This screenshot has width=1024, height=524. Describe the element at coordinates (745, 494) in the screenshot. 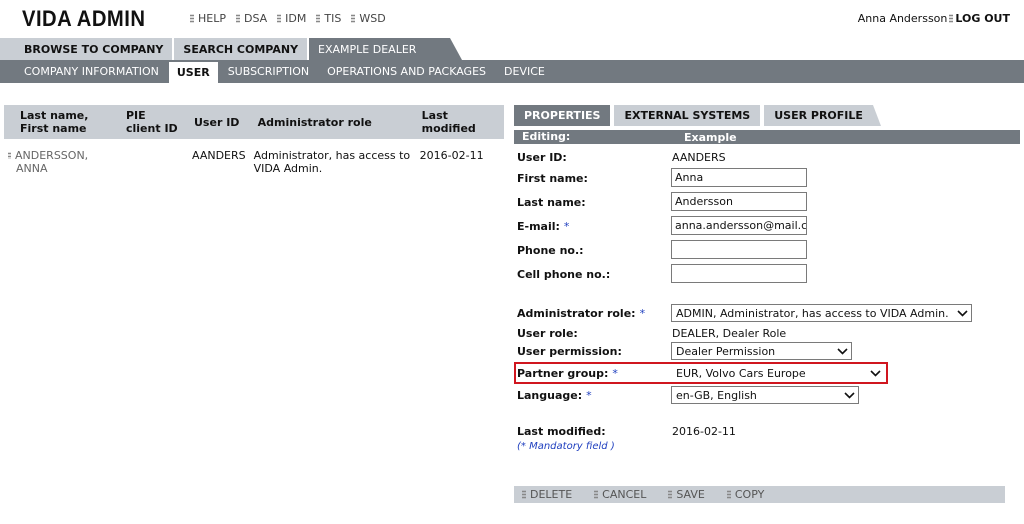

I see `copy-button: COPY` at that location.